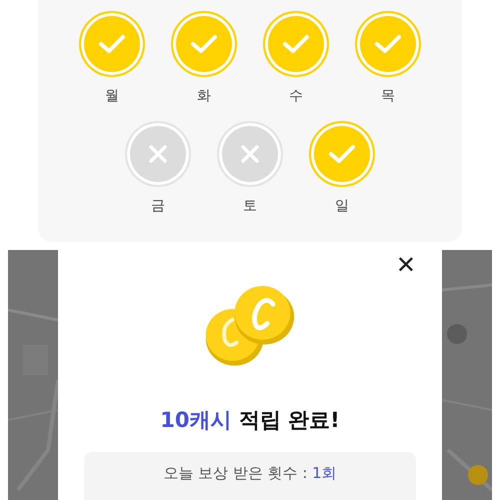 This screenshot has height=500, width=500. What do you see at coordinates (250, 474) in the screenshot?
I see `reward-count-text: 오늘 보상 받은 횟수 : 1회` at bounding box center [250, 474].